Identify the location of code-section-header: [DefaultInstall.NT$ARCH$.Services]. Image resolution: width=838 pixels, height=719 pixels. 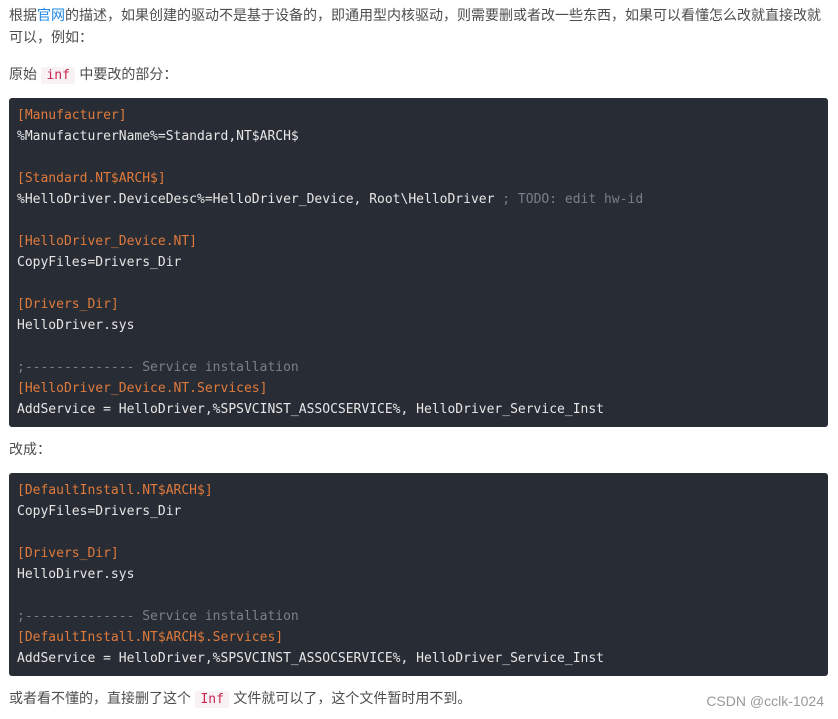
(150, 637).